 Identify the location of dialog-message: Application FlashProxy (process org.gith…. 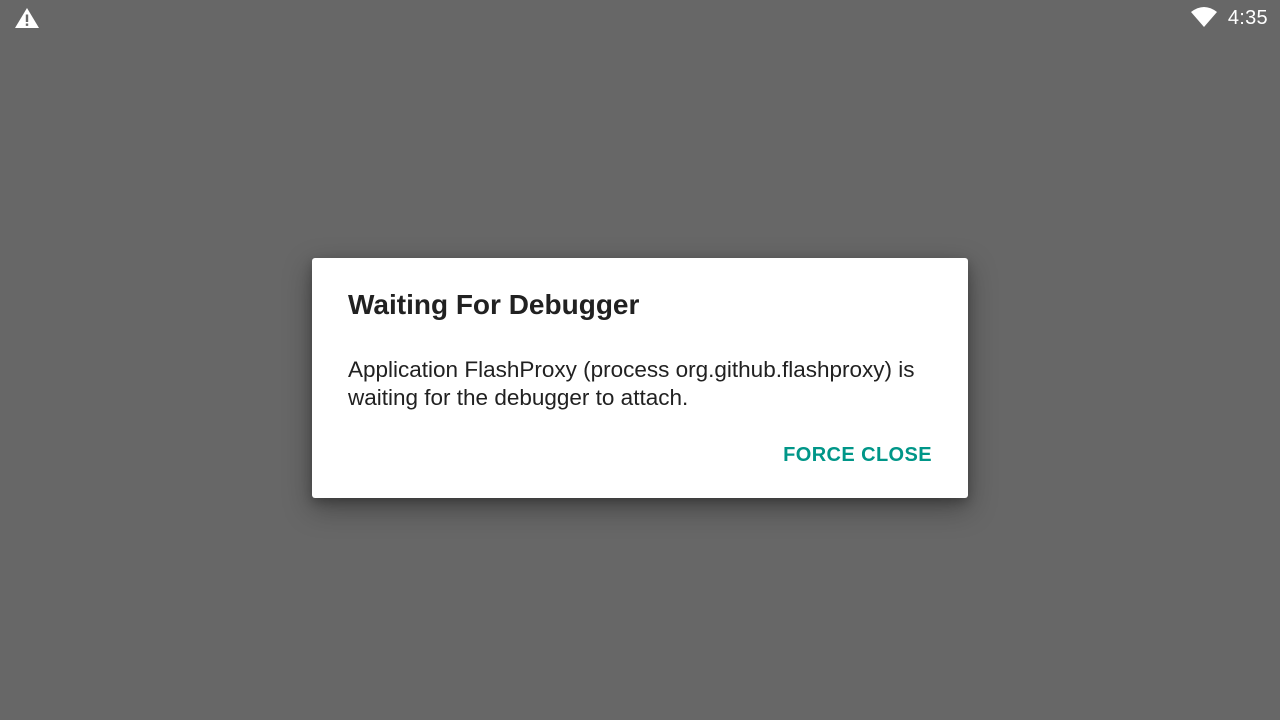
(631, 383).